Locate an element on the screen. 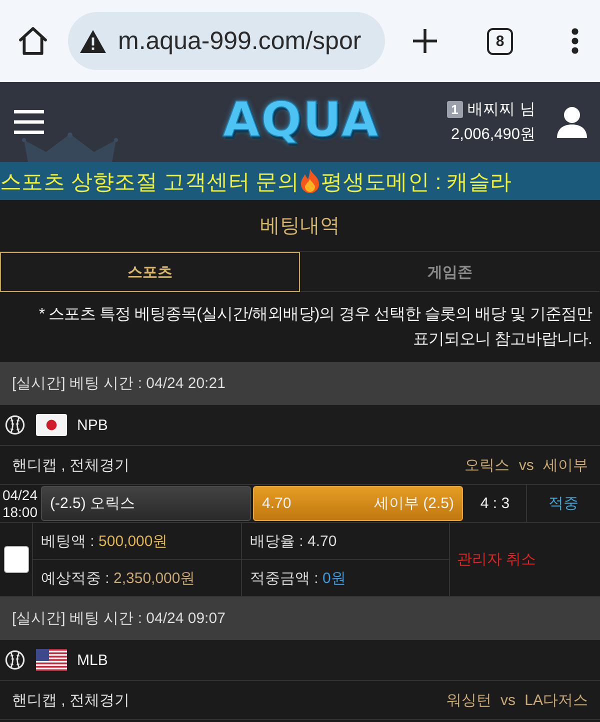 The image size is (600, 722). match-teams: 오릭스 vs 세이부 is located at coordinates (526, 465).